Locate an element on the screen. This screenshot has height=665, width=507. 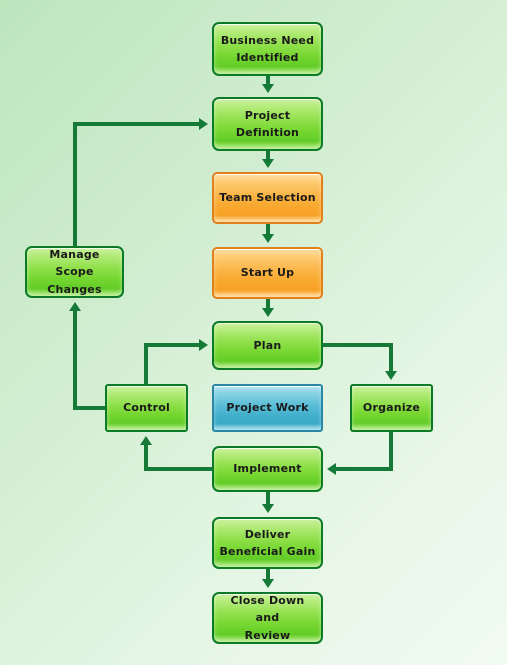
node-label: Implement is located at coordinates (267, 469).